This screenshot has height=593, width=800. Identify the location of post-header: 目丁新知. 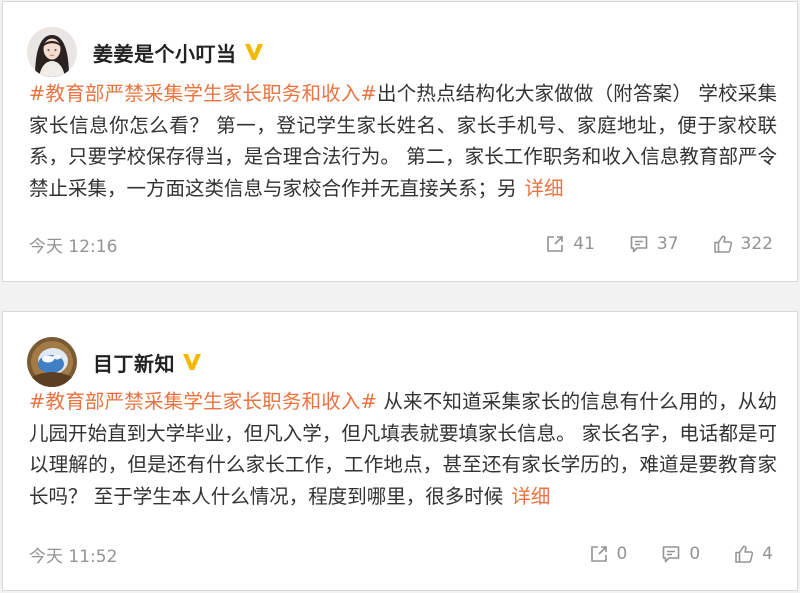
(115, 362).